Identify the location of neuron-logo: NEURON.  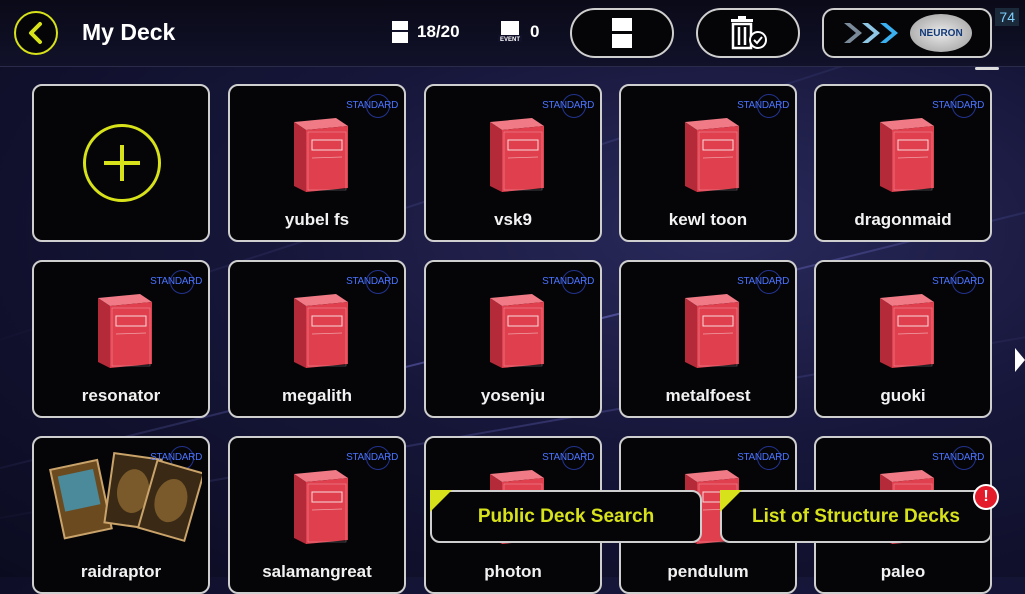
(941, 33).